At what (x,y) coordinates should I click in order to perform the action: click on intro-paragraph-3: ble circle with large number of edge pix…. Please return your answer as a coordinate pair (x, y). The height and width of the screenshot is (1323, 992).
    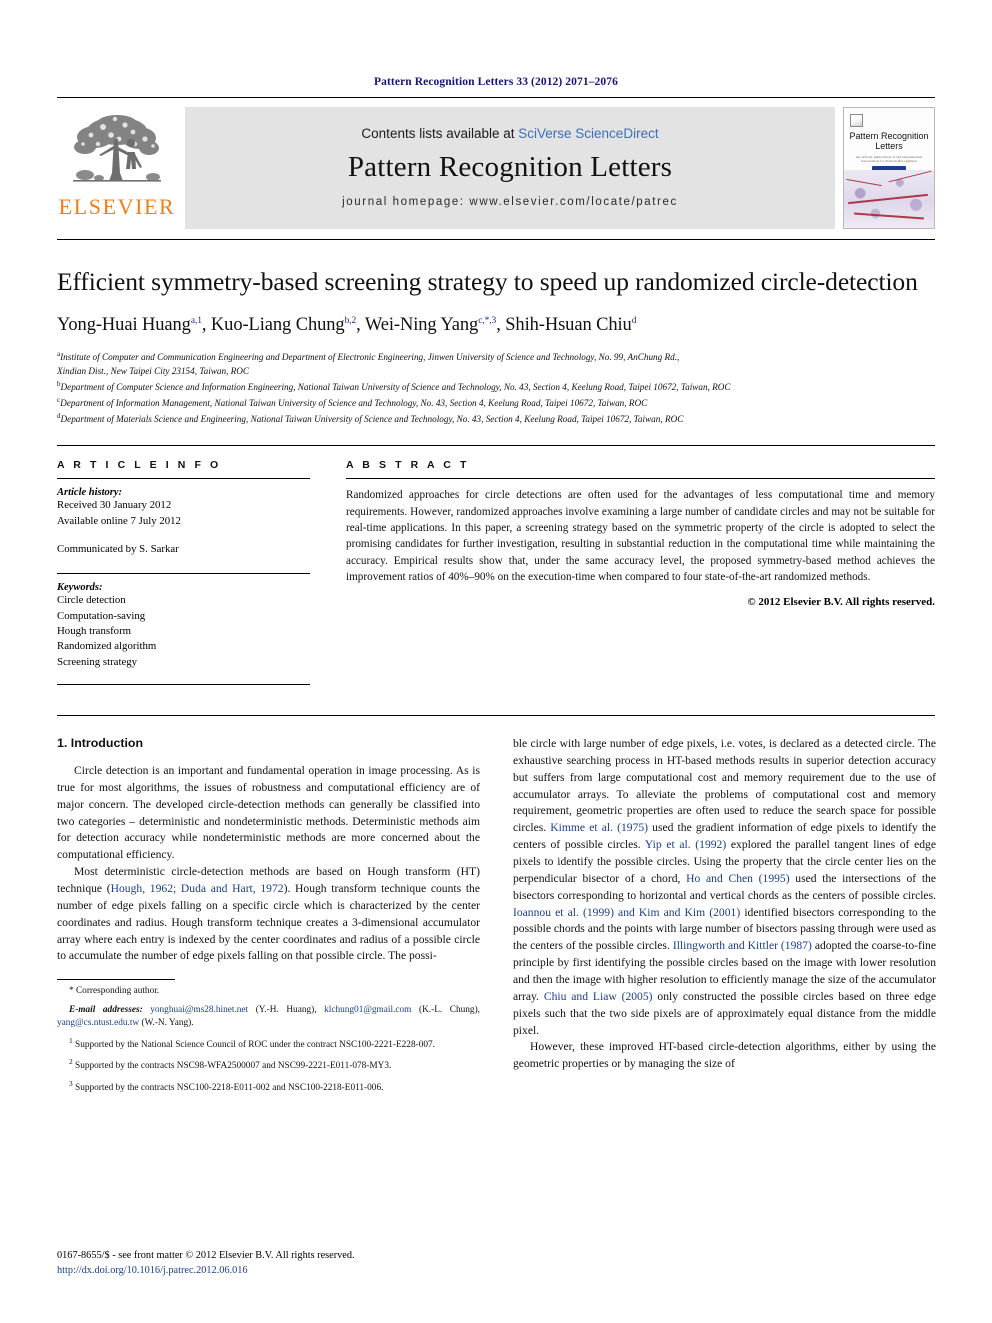
    Looking at the image, I should click on (725, 886).